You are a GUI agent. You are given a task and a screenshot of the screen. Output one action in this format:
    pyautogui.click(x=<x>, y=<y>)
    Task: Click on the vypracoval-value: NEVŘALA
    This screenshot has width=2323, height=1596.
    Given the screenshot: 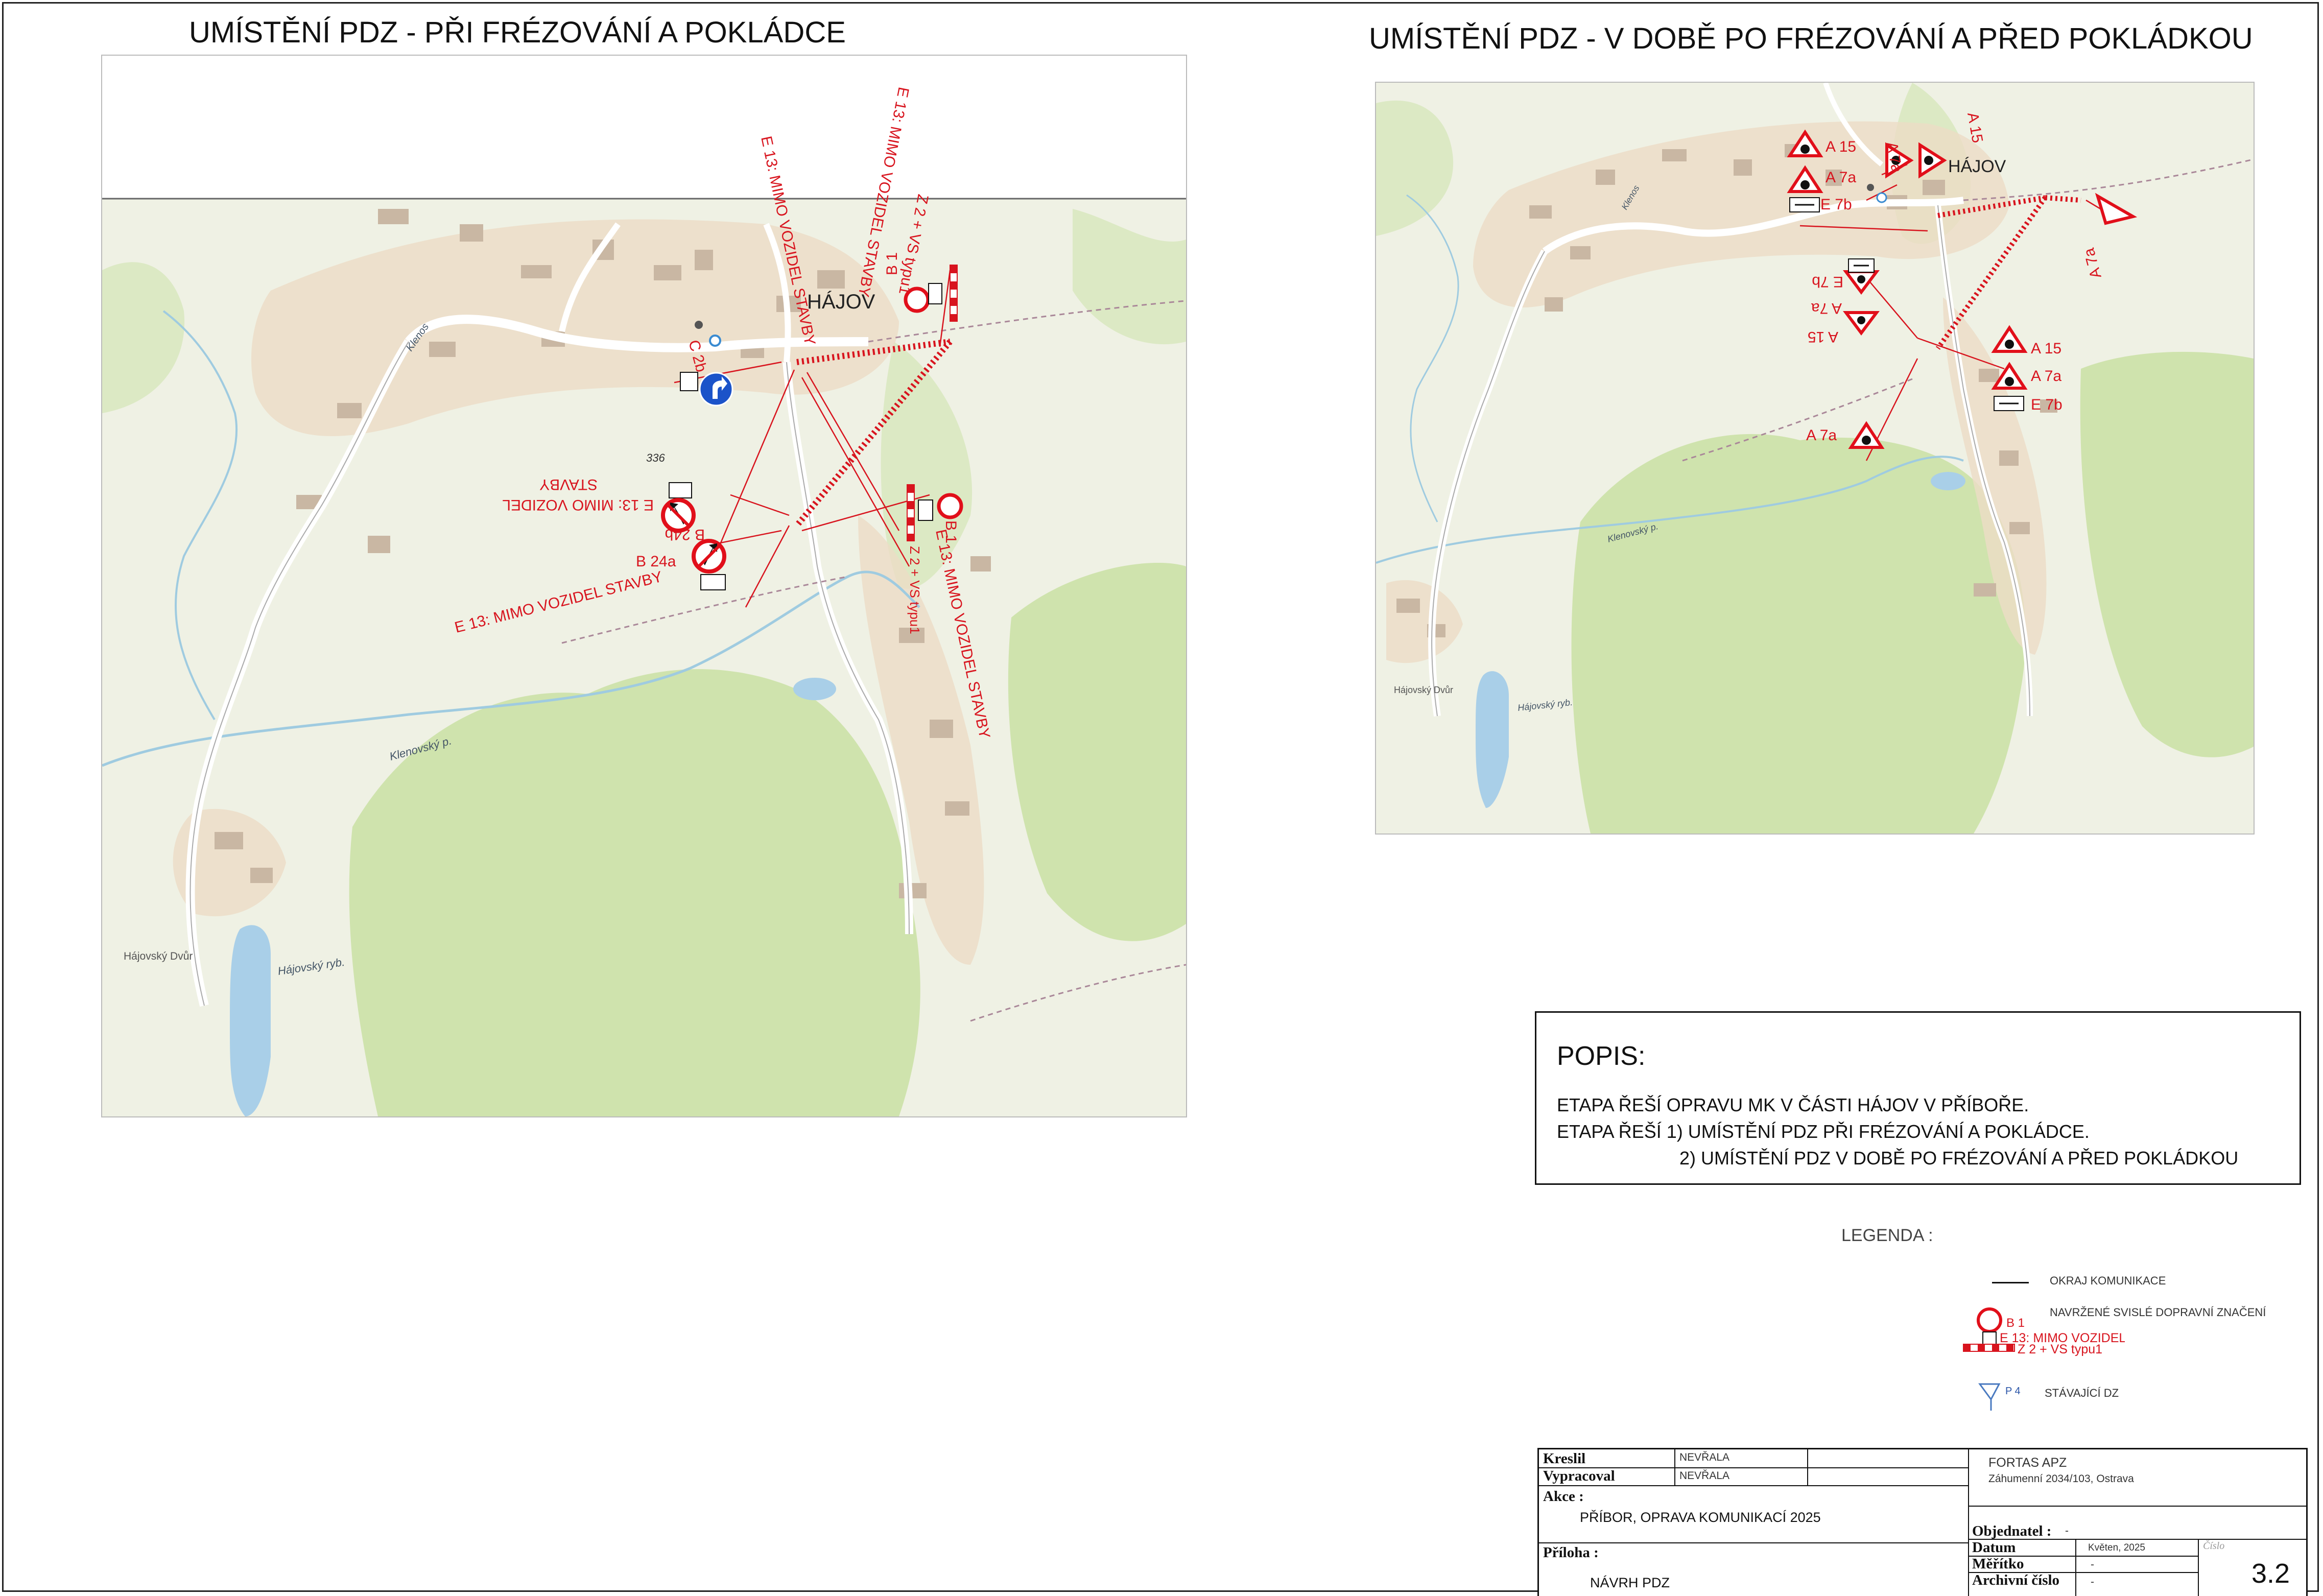 What is the action you would take?
    pyautogui.click(x=1704, y=1476)
    